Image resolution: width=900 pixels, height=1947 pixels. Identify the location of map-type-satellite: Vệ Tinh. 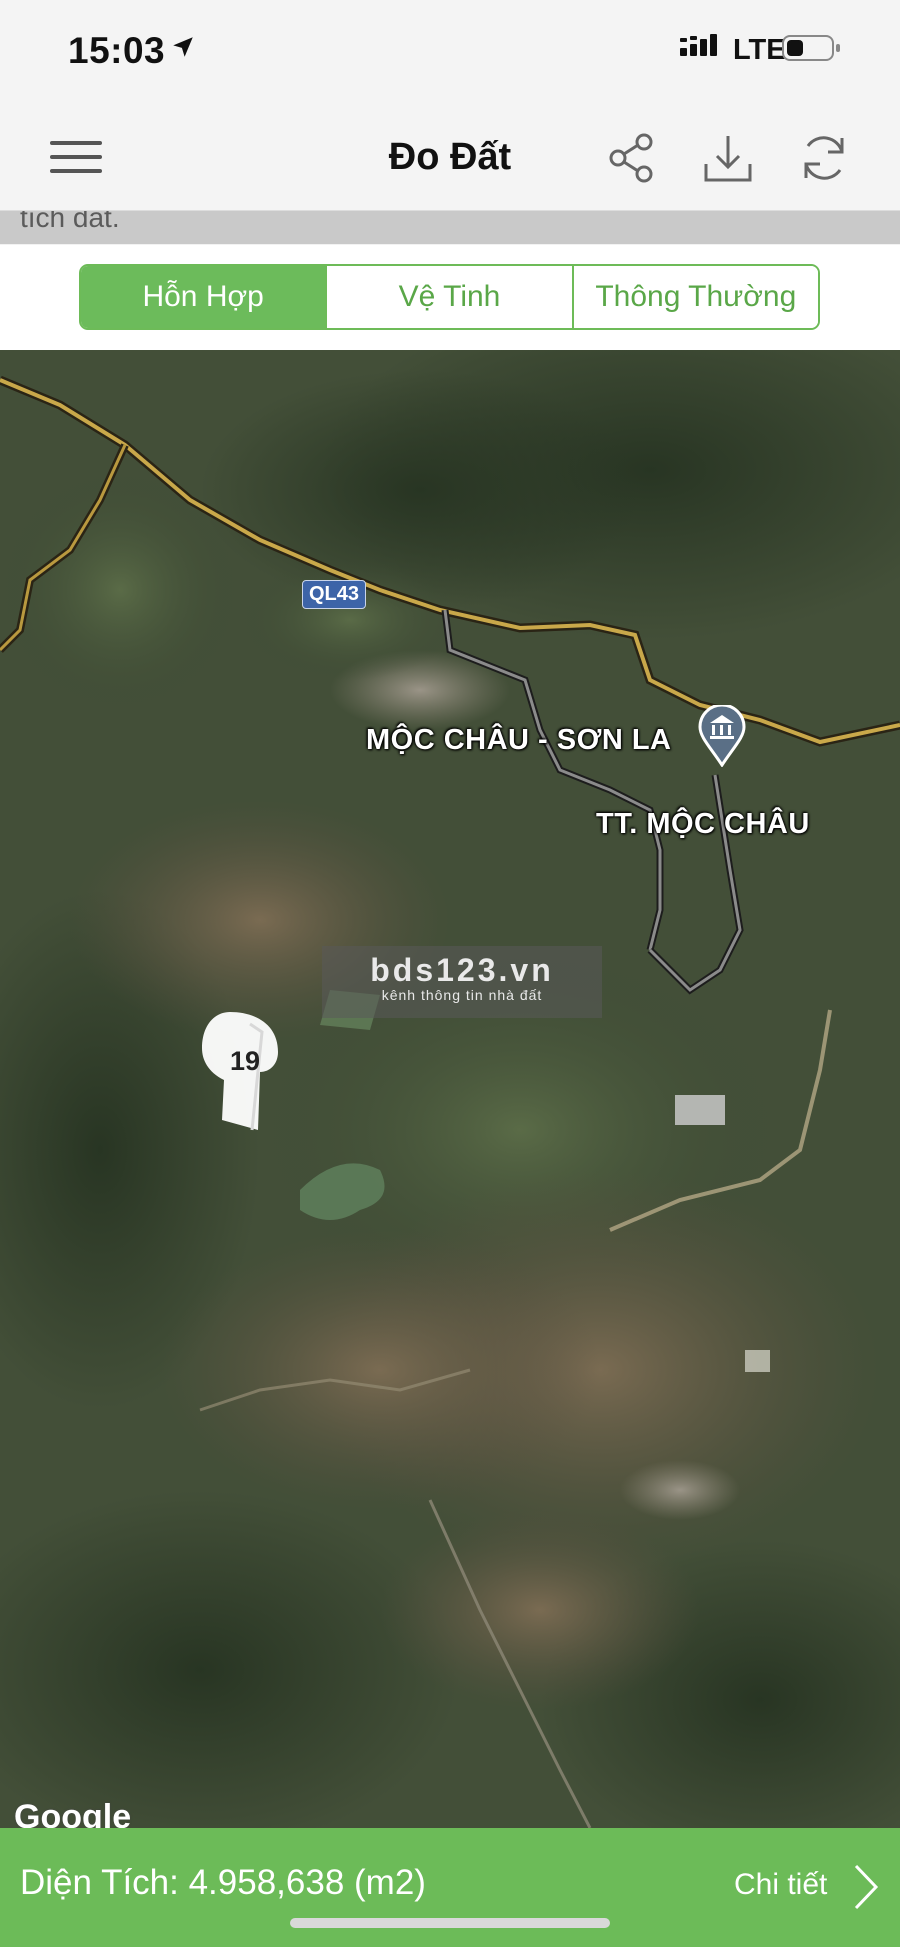
(448, 297).